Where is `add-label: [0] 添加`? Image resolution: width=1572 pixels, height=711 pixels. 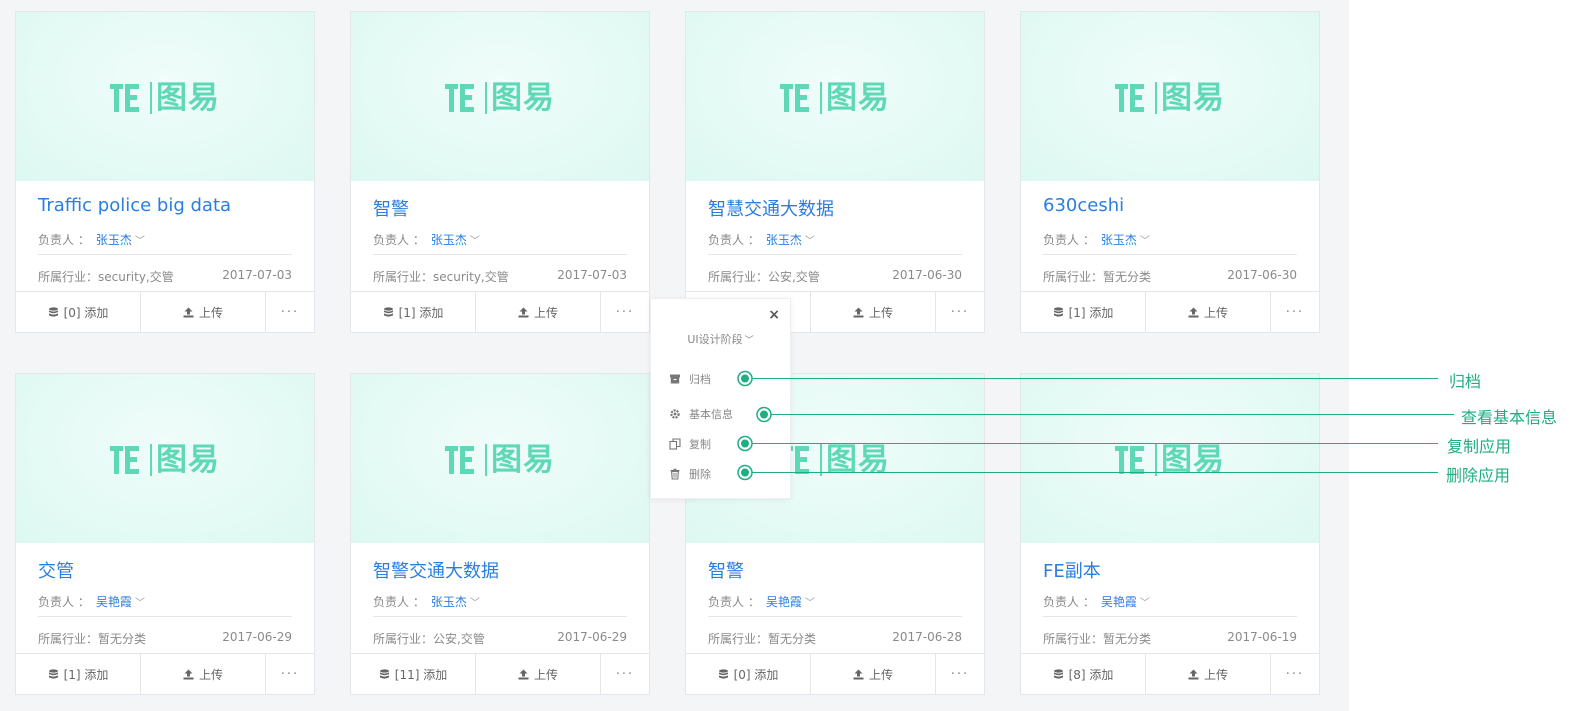 add-label: [0] 添加 is located at coordinates (86, 312).